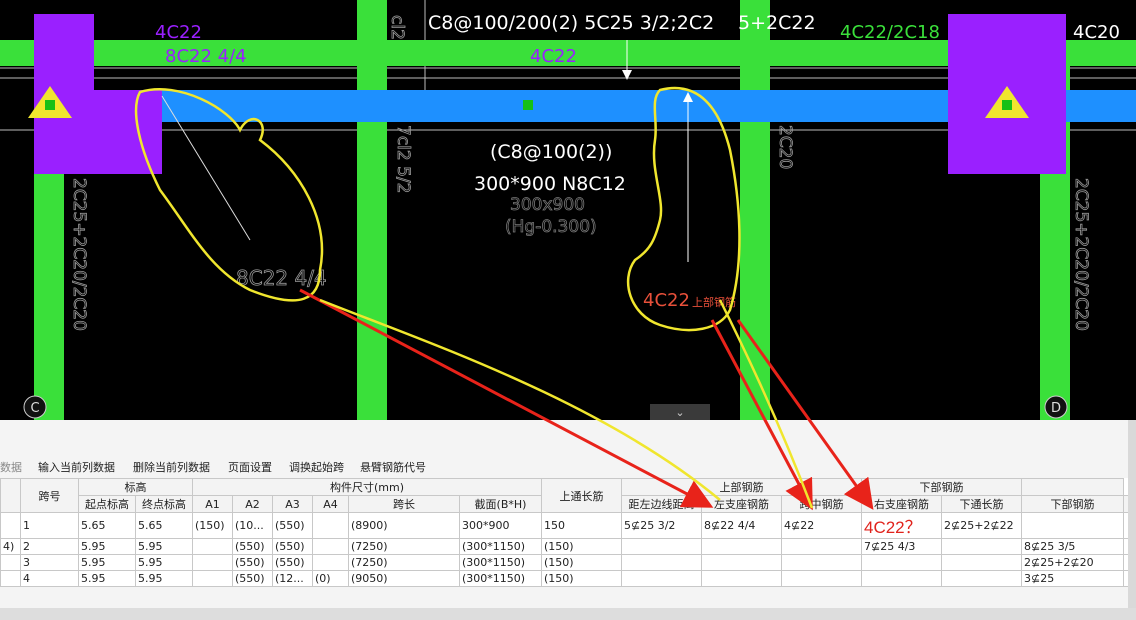 This screenshot has height=620, width=1136. I want to click on toolbar-item-delete-column: 删除当前列数据, so click(171, 467).